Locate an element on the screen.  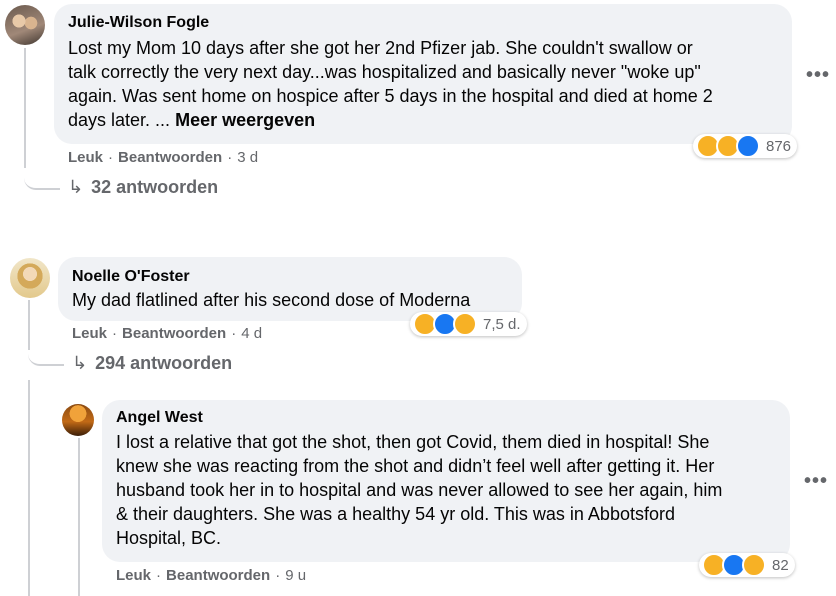
reaction-summary: 82 is located at coordinates (747, 565).